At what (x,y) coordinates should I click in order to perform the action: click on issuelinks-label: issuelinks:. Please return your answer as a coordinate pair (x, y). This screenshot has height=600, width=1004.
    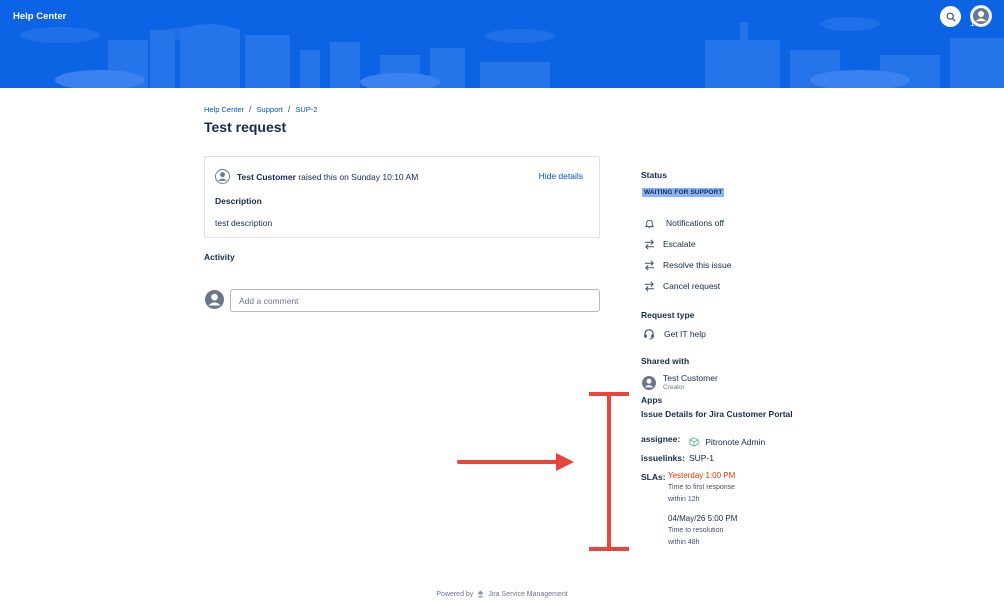
    Looking at the image, I should click on (663, 458).